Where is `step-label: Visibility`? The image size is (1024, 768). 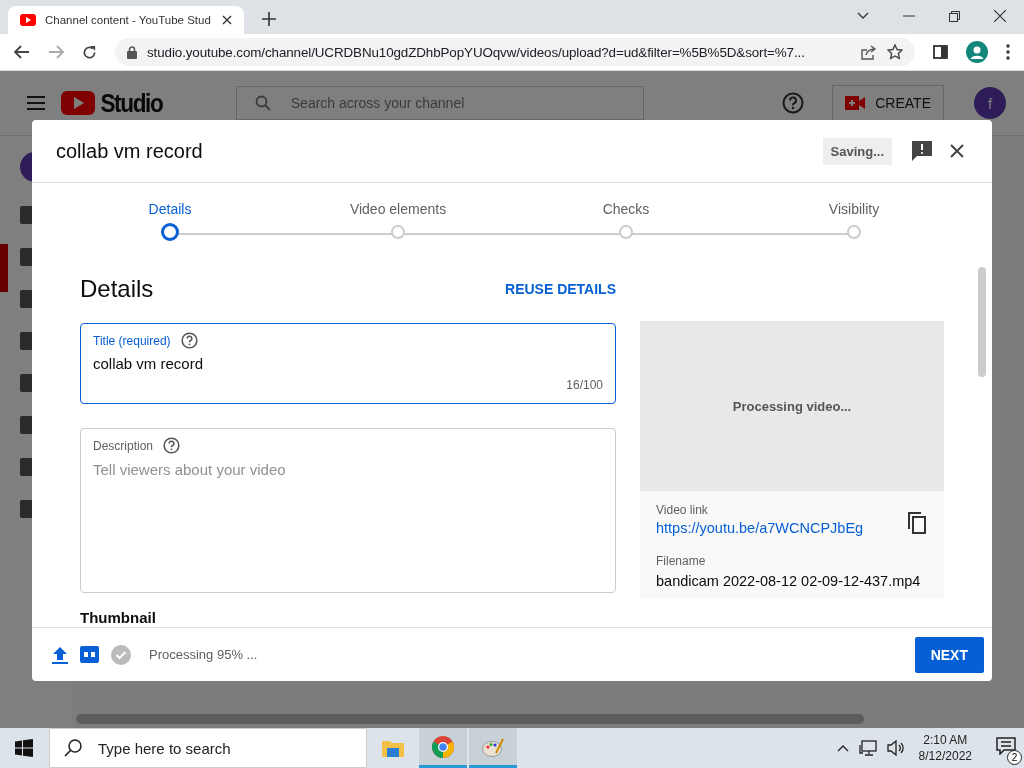 step-label: Visibility is located at coordinates (854, 209).